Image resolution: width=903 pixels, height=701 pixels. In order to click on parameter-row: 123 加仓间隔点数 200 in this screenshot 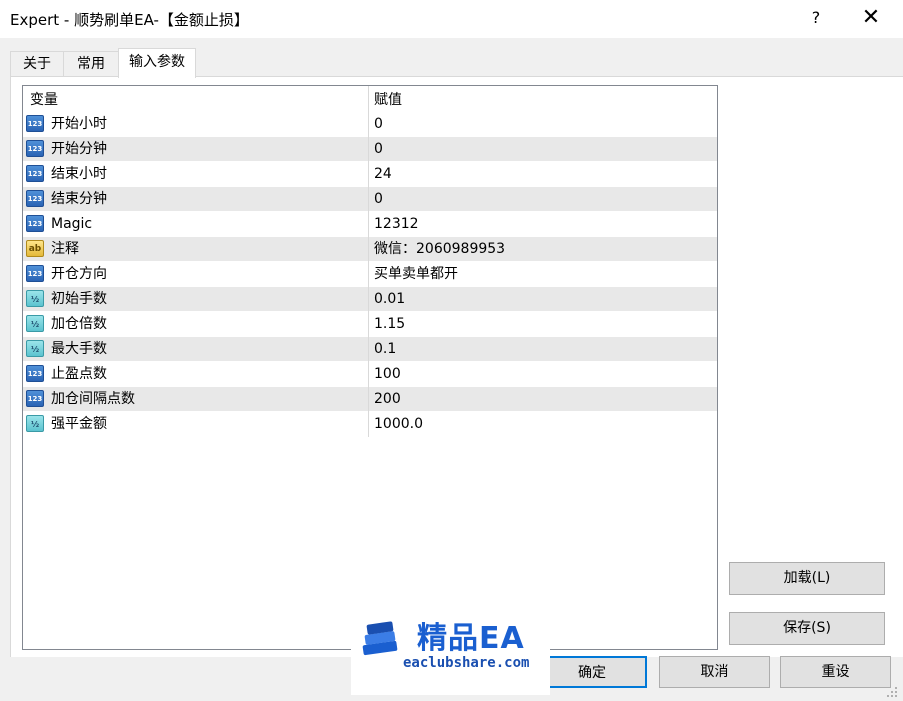, I will do `click(370, 399)`.